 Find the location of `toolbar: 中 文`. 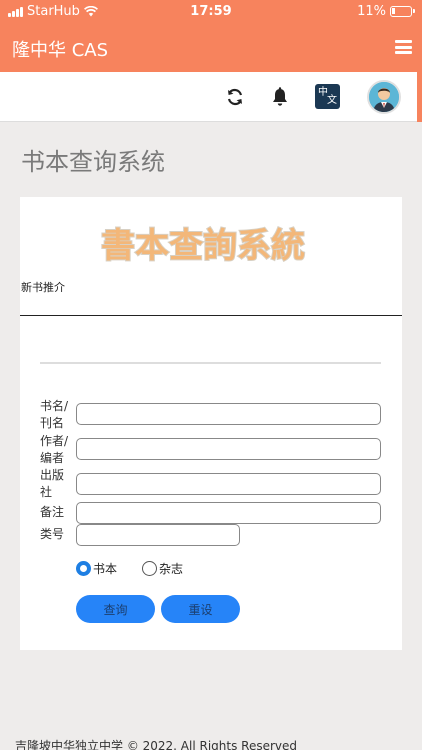

toolbar: 中 文 is located at coordinates (211, 97).